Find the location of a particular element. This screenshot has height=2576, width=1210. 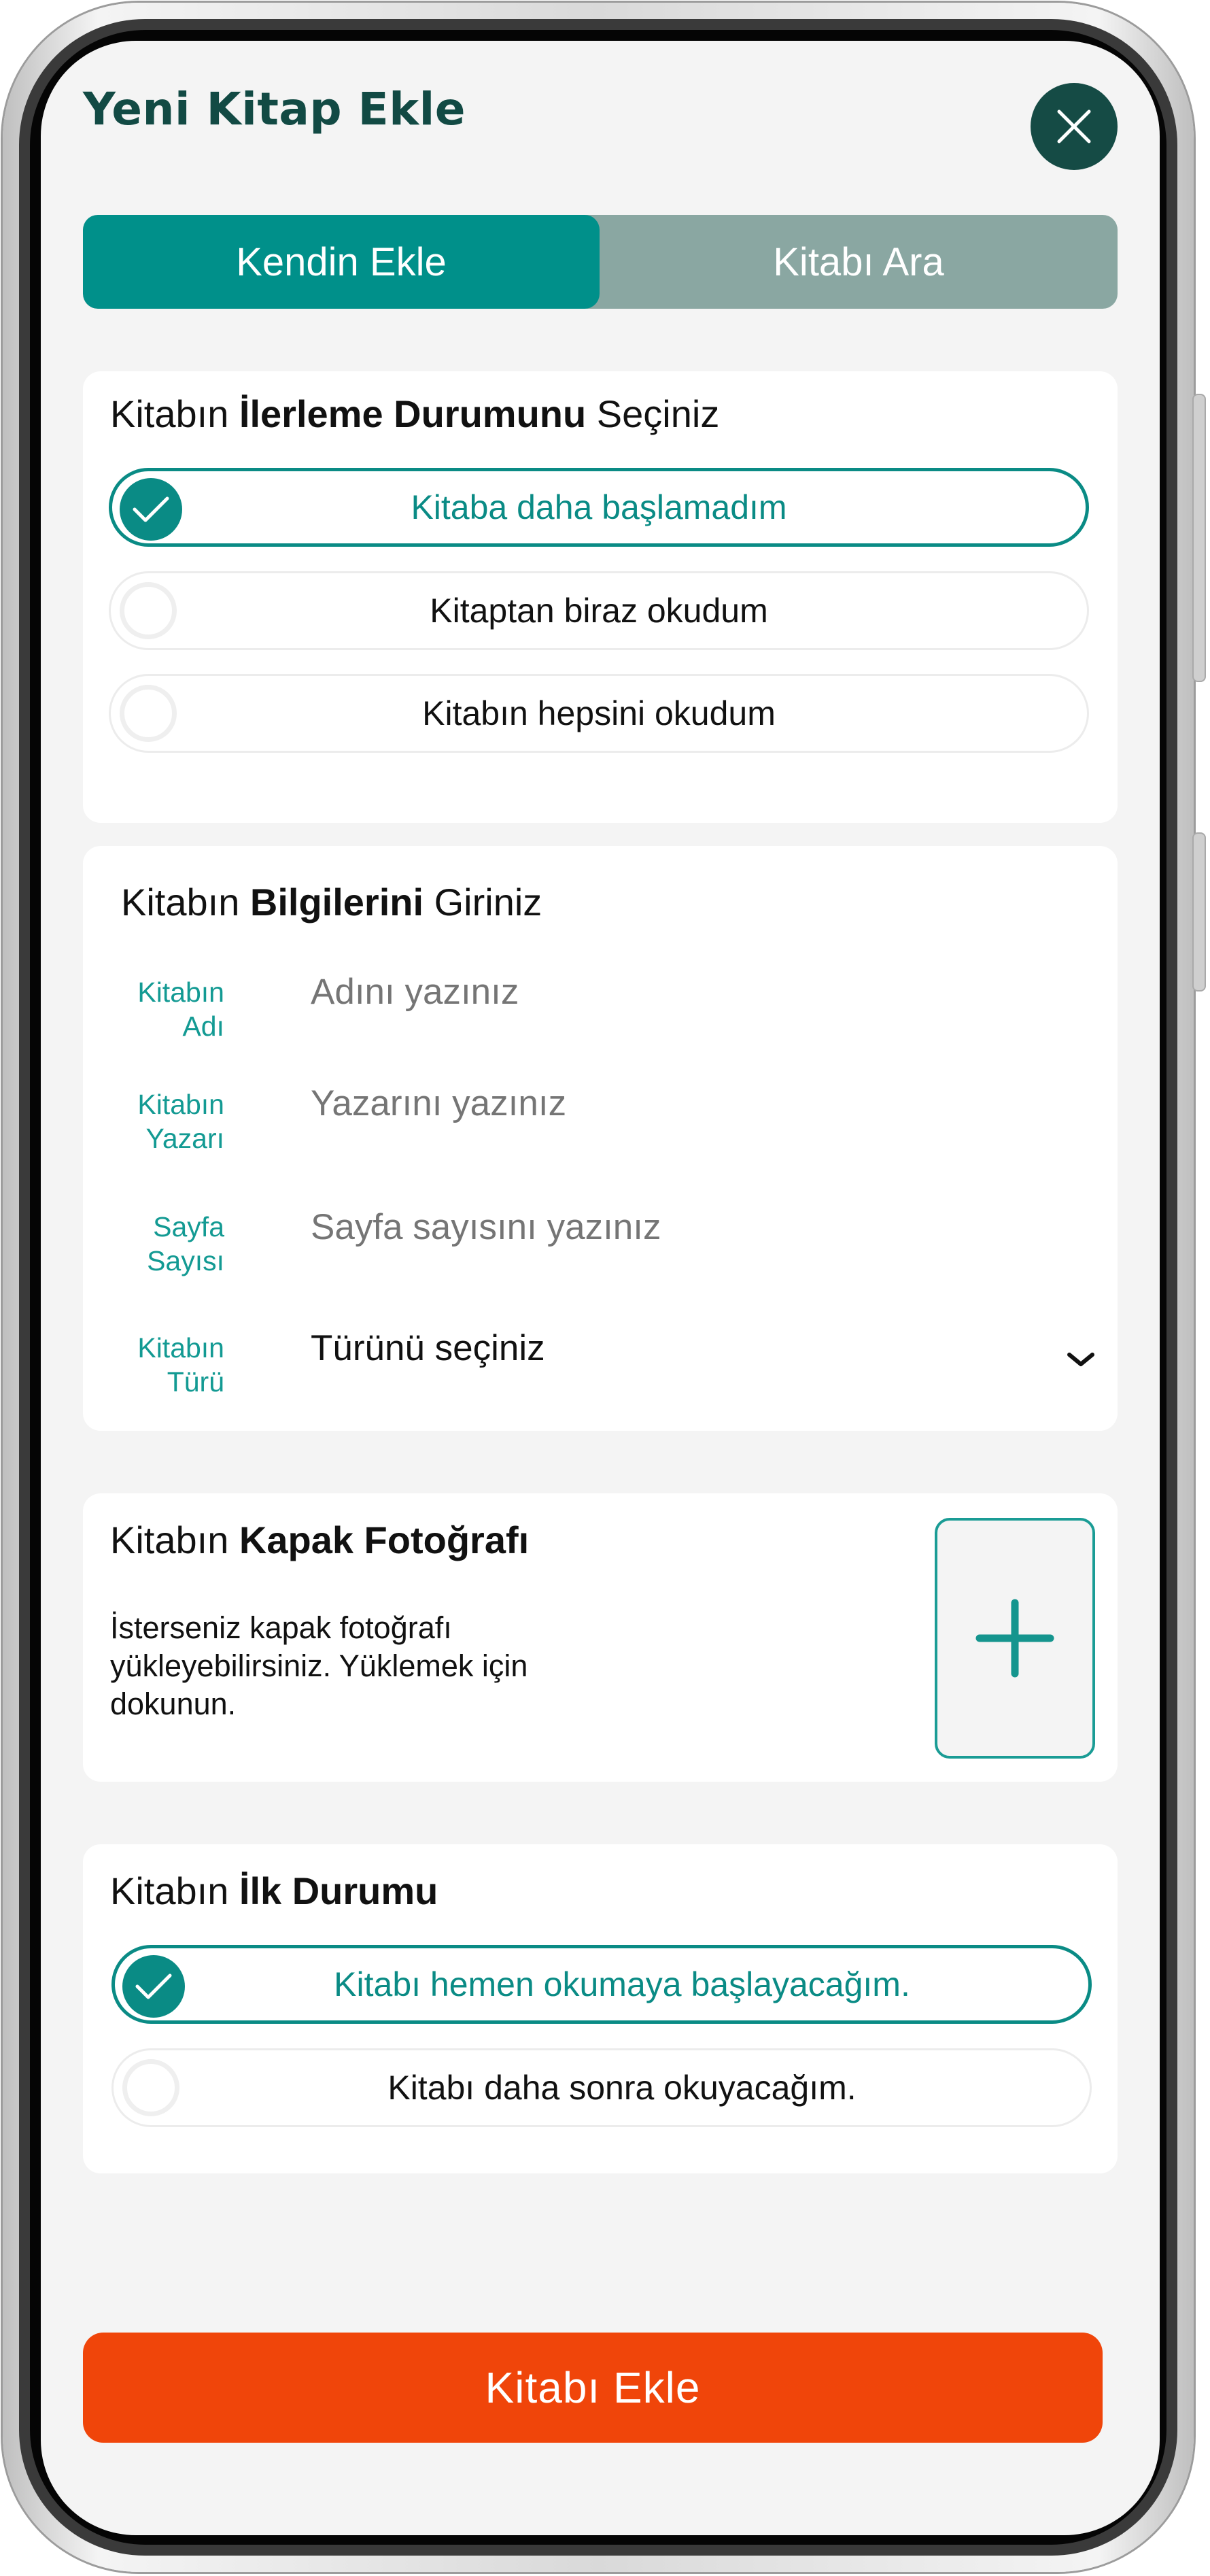

page-count-input is located at coordinates (650, 1227).